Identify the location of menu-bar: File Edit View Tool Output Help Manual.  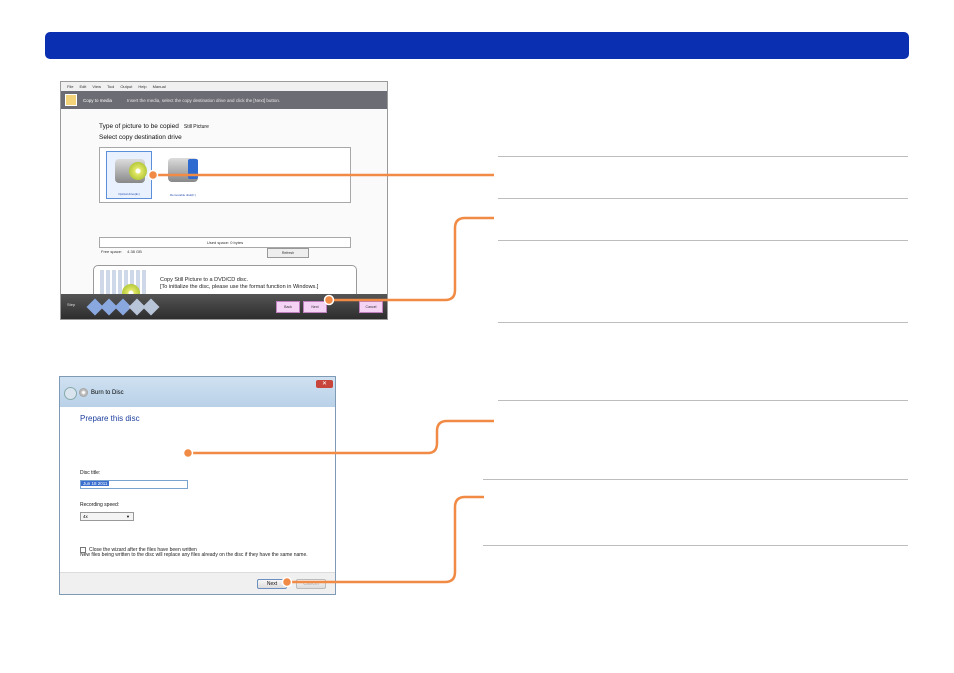
(224, 86).